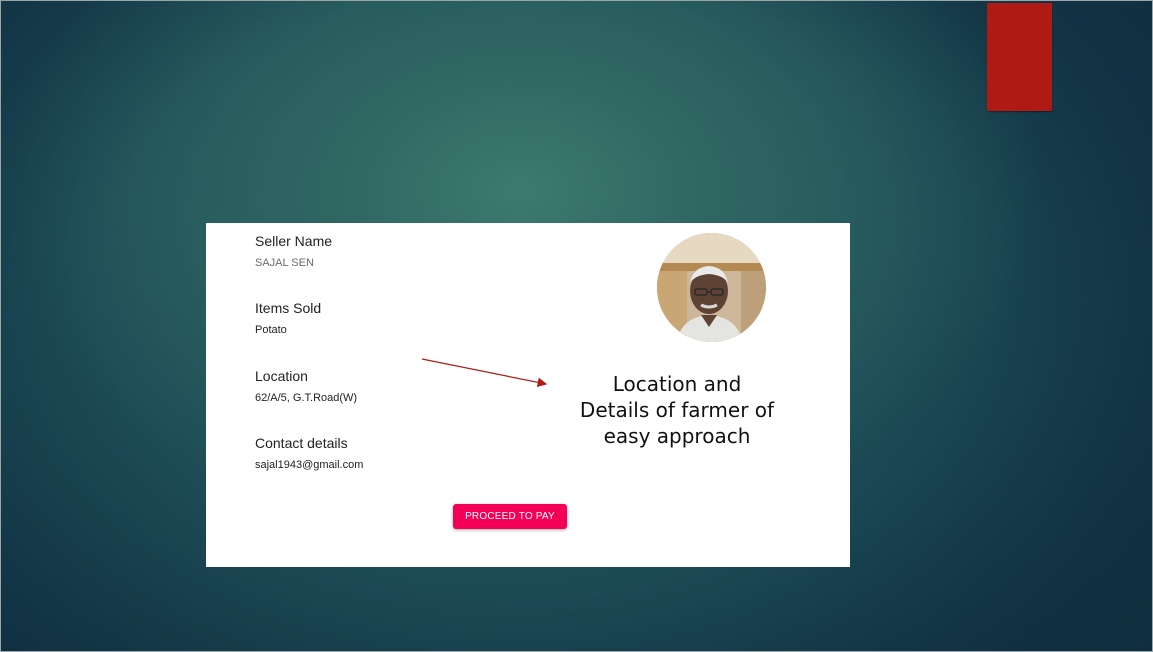 The image size is (1153, 652). Describe the element at coordinates (271, 330) in the screenshot. I see `items-sold-value: Potato` at that location.